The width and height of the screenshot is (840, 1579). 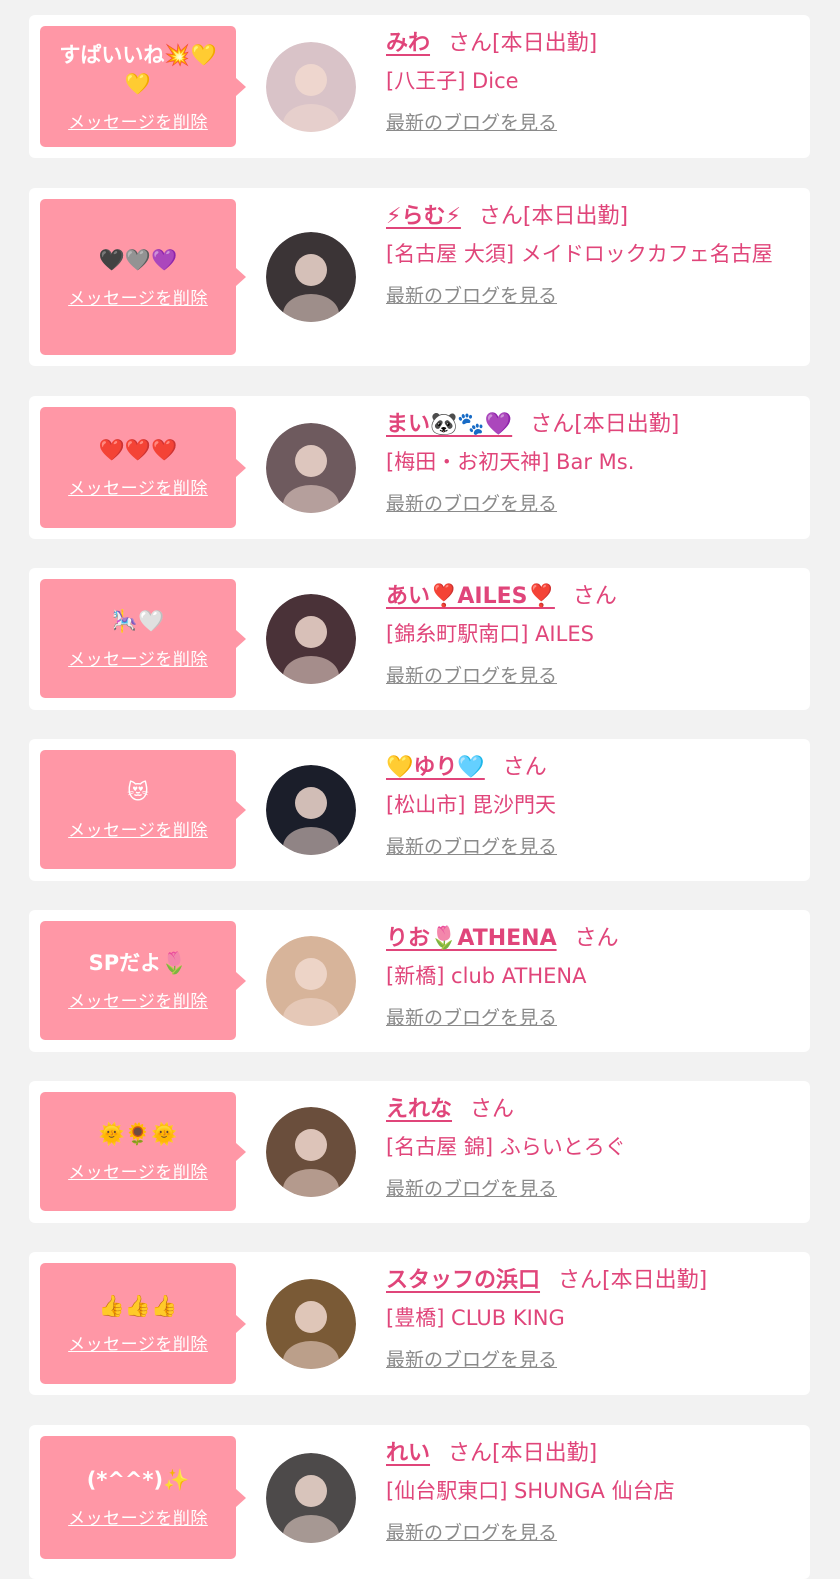 What do you see at coordinates (592, 1148) in the screenshot?
I see `profile-info: えれな さん [名古屋 錦] ふらいとろぐ 最新のブログを見る` at bounding box center [592, 1148].